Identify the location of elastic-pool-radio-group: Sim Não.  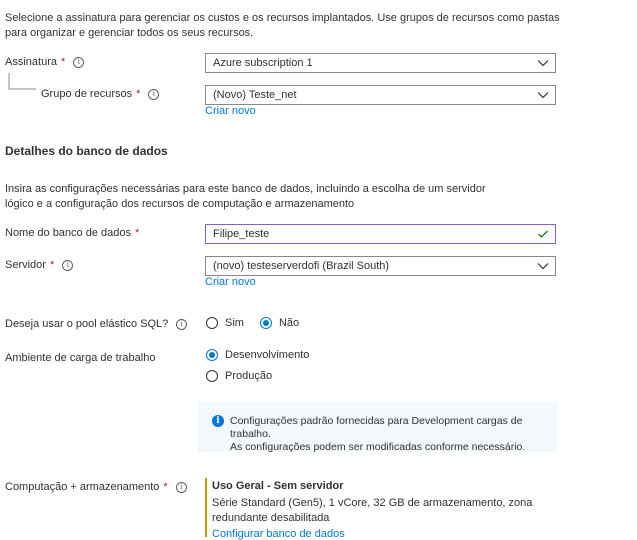
(252, 323).